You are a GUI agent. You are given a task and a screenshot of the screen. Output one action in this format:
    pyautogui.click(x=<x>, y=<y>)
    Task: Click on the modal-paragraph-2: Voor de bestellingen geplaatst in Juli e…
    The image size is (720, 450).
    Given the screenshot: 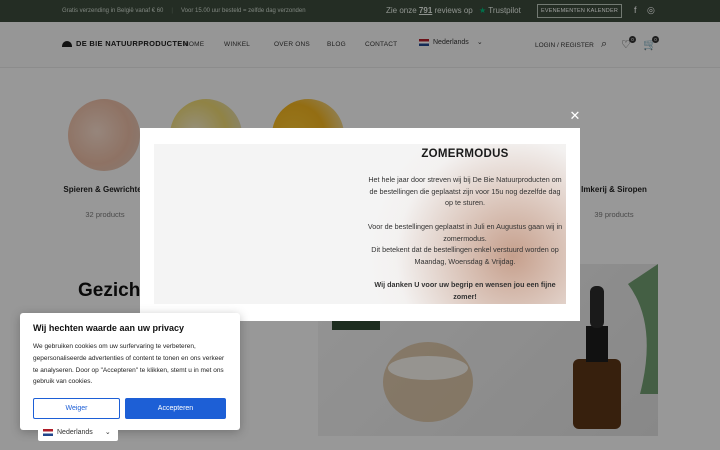 What is the action you would take?
    pyautogui.click(x=465, y=232)
    